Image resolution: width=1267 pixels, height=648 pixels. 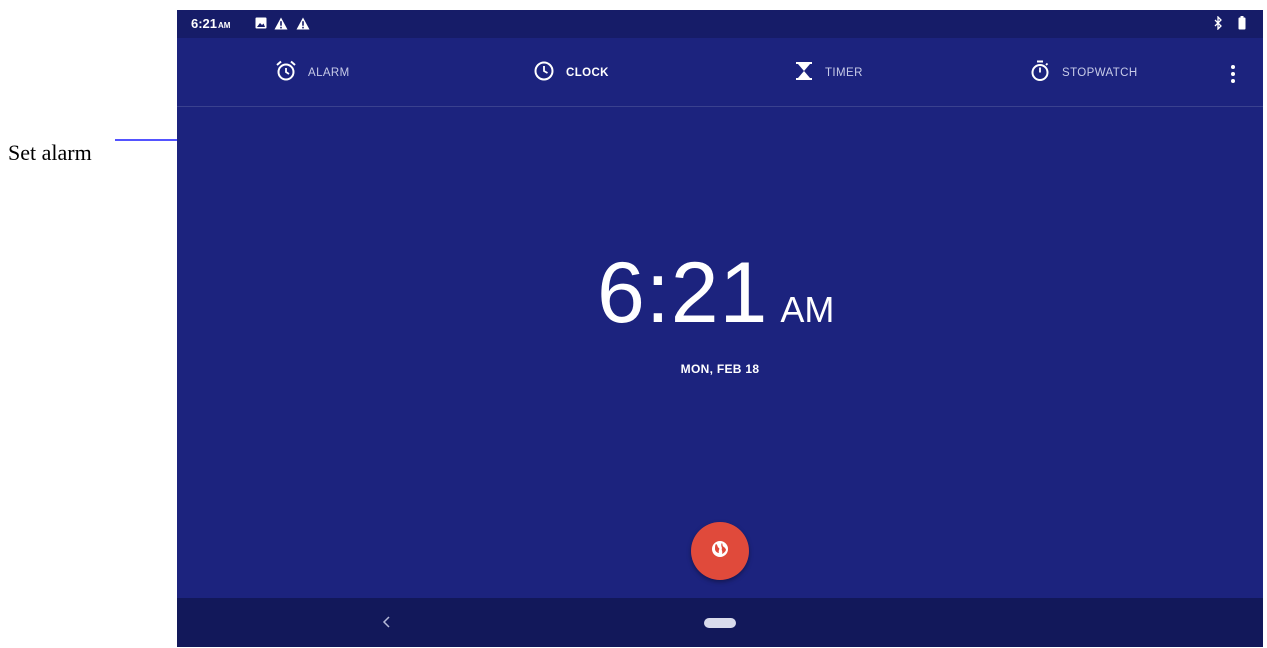 I want to click on status-time-value: 6:21, so click(x=204, y=23).